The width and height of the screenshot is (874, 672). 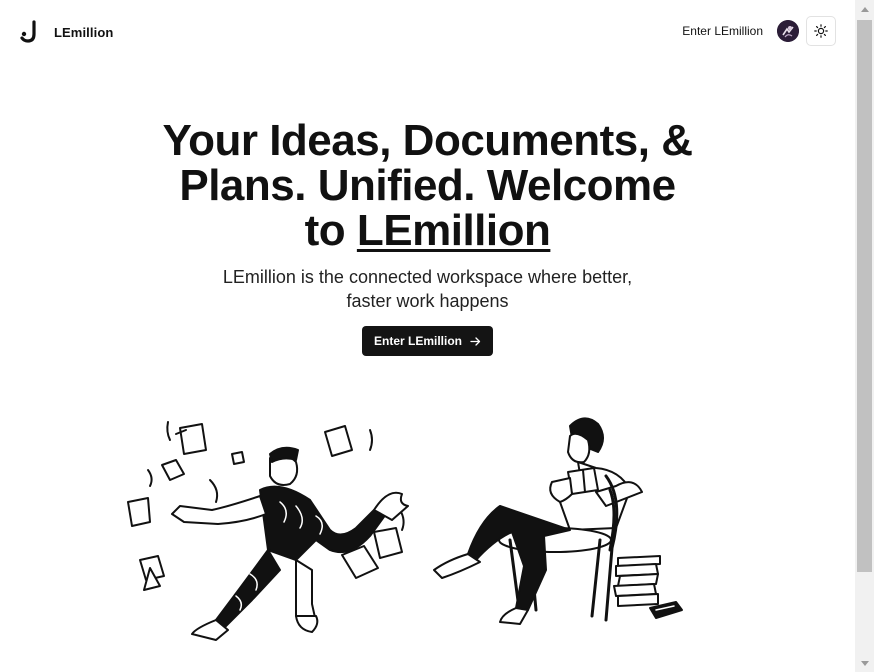 What do you see at coordinates (558, 521) in the screenshot?
I see `person-reading-on-chair-illustration` at bounding box center [558, 521].